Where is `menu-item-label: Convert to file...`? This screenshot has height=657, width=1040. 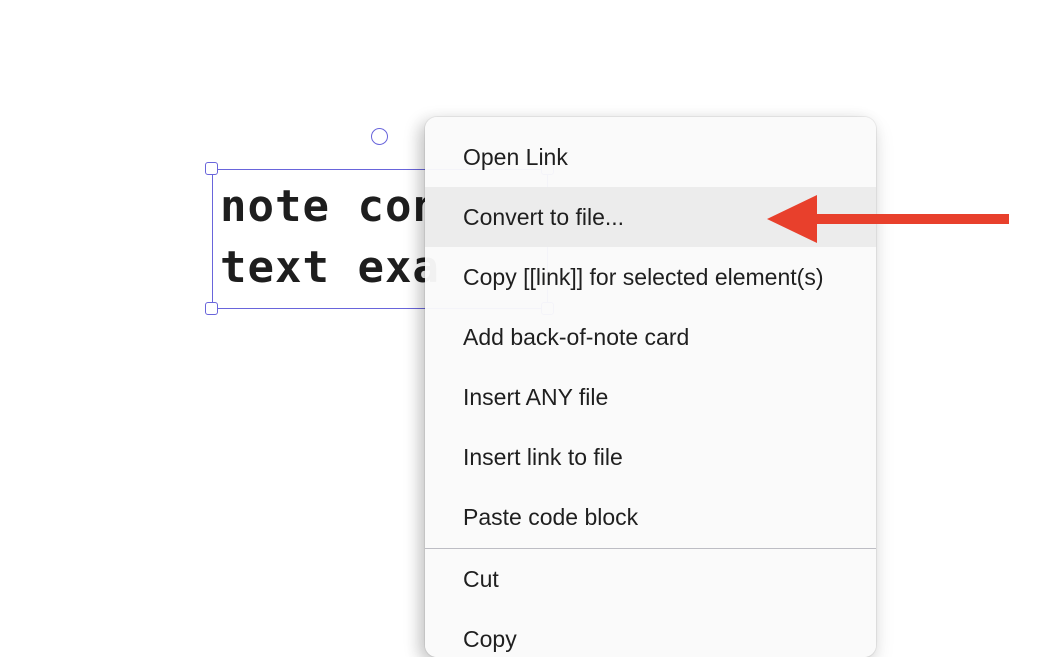 menu-item-label: Convert to file... is located at coordinates (544, 216).